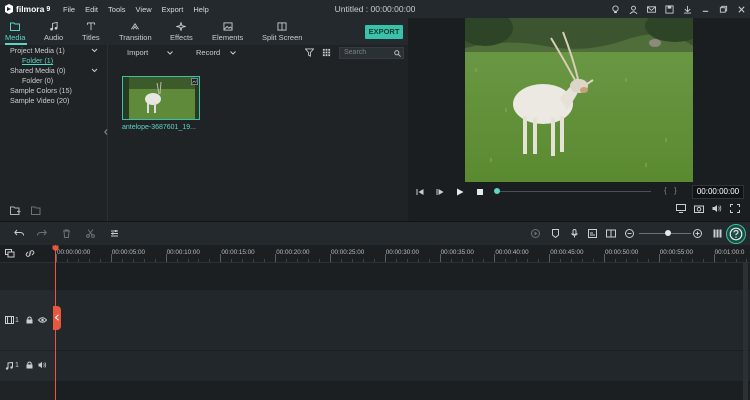 The width and height of the screenshot is (750, 400). Describe the element at coordinates (37, 50) in the screenshot. I see `folder-project-media: Project Media (1)` at that location.